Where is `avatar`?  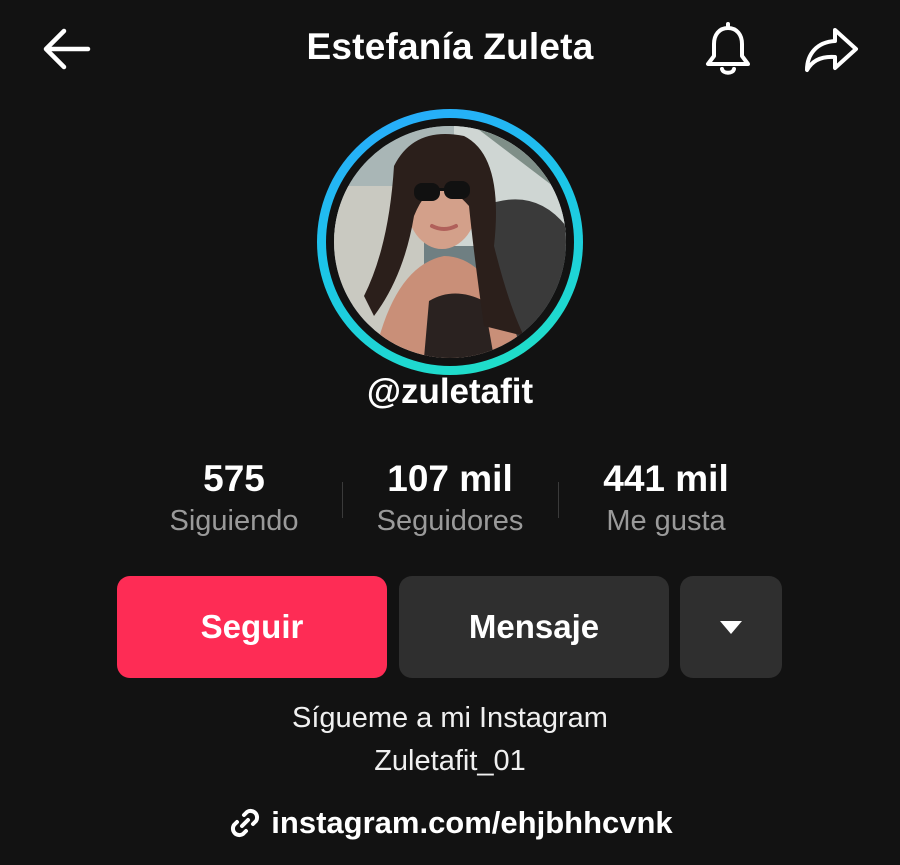 avatar is located at coordinates (450, 242).